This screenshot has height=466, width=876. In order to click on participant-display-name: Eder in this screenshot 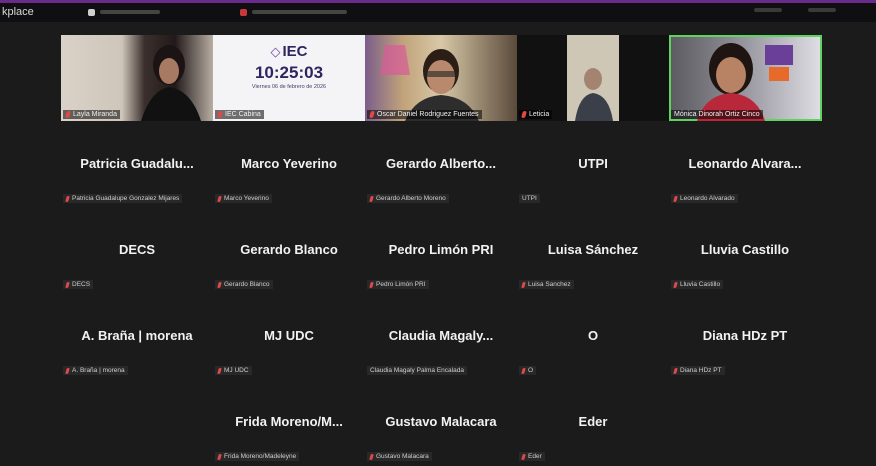, I will do `click(593, 421)`.